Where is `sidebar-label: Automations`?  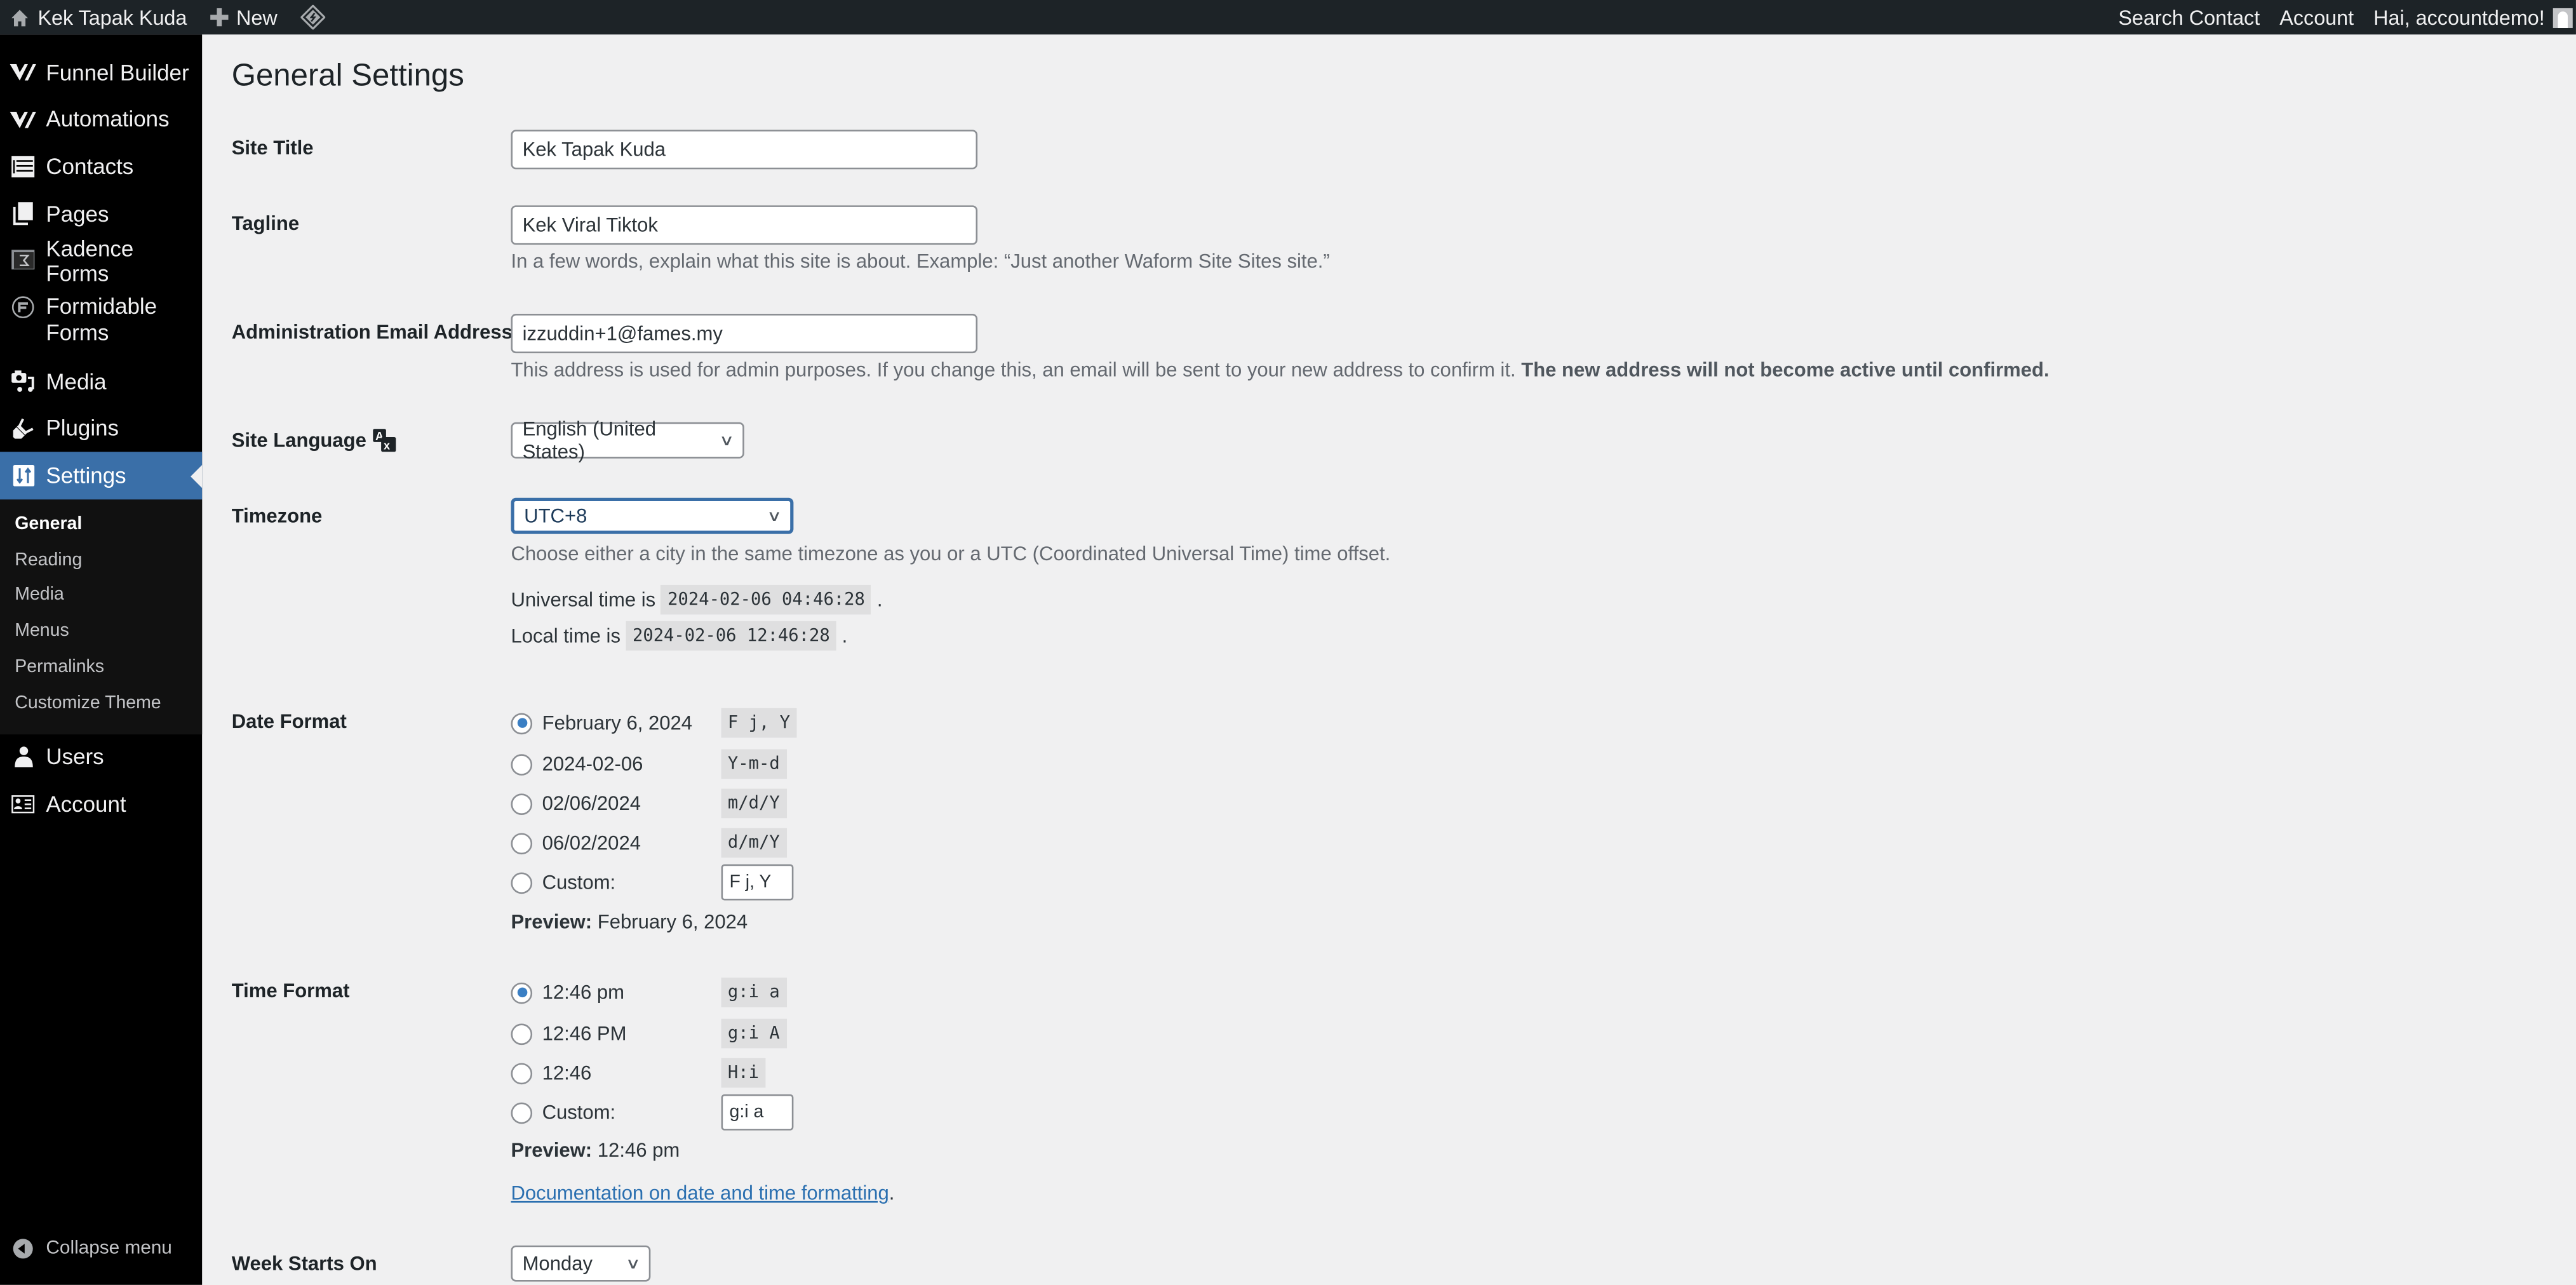 sidebar-label: Automations is located at coordinates (108, 119).